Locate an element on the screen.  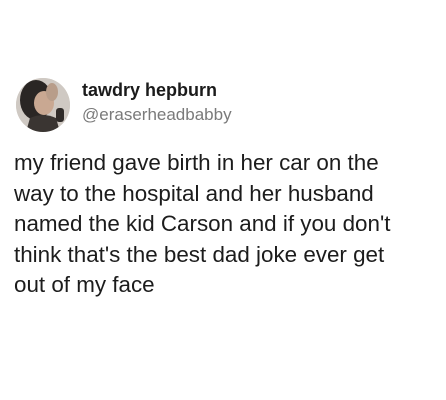
tweet-text-line: way to the hospital and her husband is located at coordinates (194, 193).